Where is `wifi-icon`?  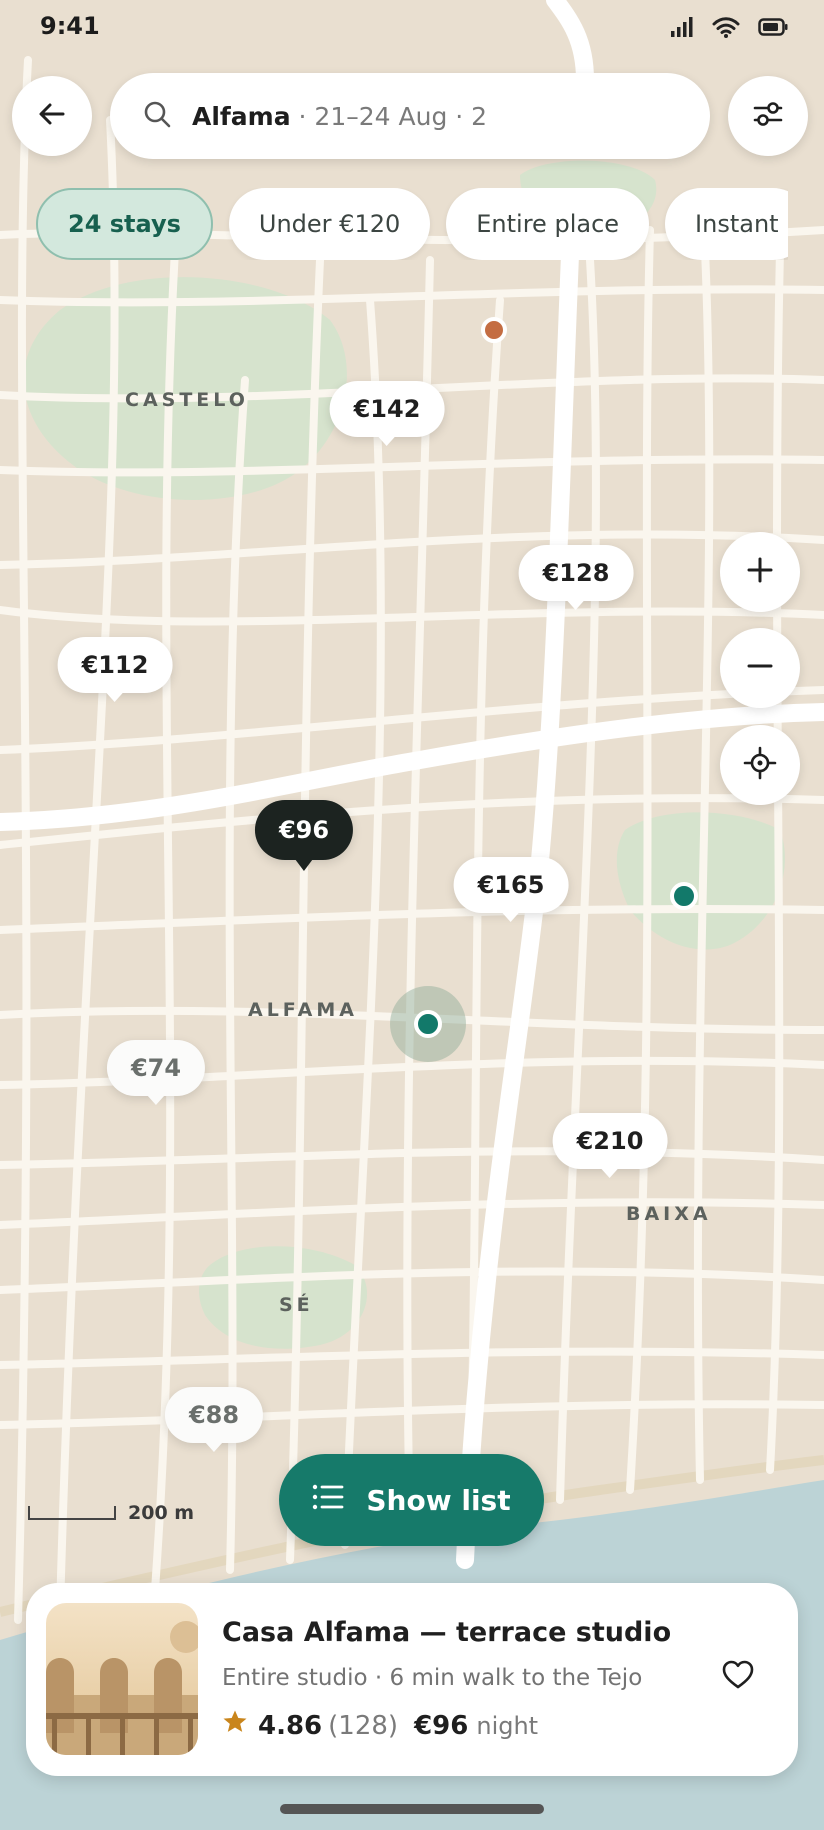
wifi-icon is located at coordinates (726, 29).